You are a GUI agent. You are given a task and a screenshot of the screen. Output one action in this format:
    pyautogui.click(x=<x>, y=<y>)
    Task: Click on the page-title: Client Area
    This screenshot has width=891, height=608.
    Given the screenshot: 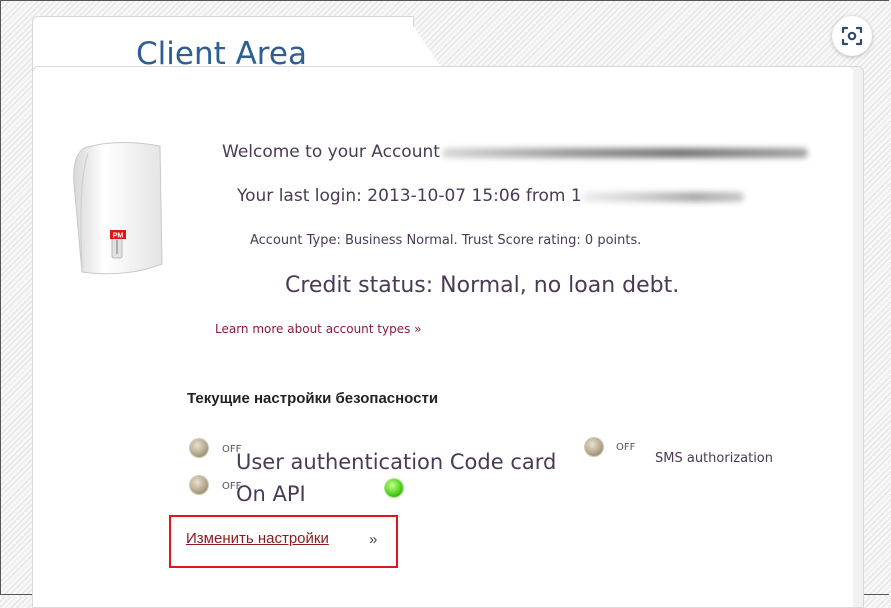 What is the action you would take?
    pyautogui.click(x=221, y=54)
    